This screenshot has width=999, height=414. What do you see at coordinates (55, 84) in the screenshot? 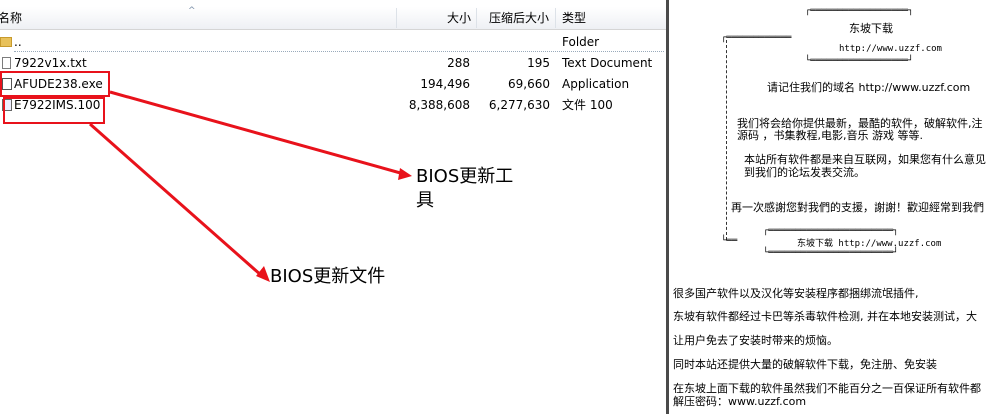
I see `highlight-box-exe` at bounding box center [55, 84].